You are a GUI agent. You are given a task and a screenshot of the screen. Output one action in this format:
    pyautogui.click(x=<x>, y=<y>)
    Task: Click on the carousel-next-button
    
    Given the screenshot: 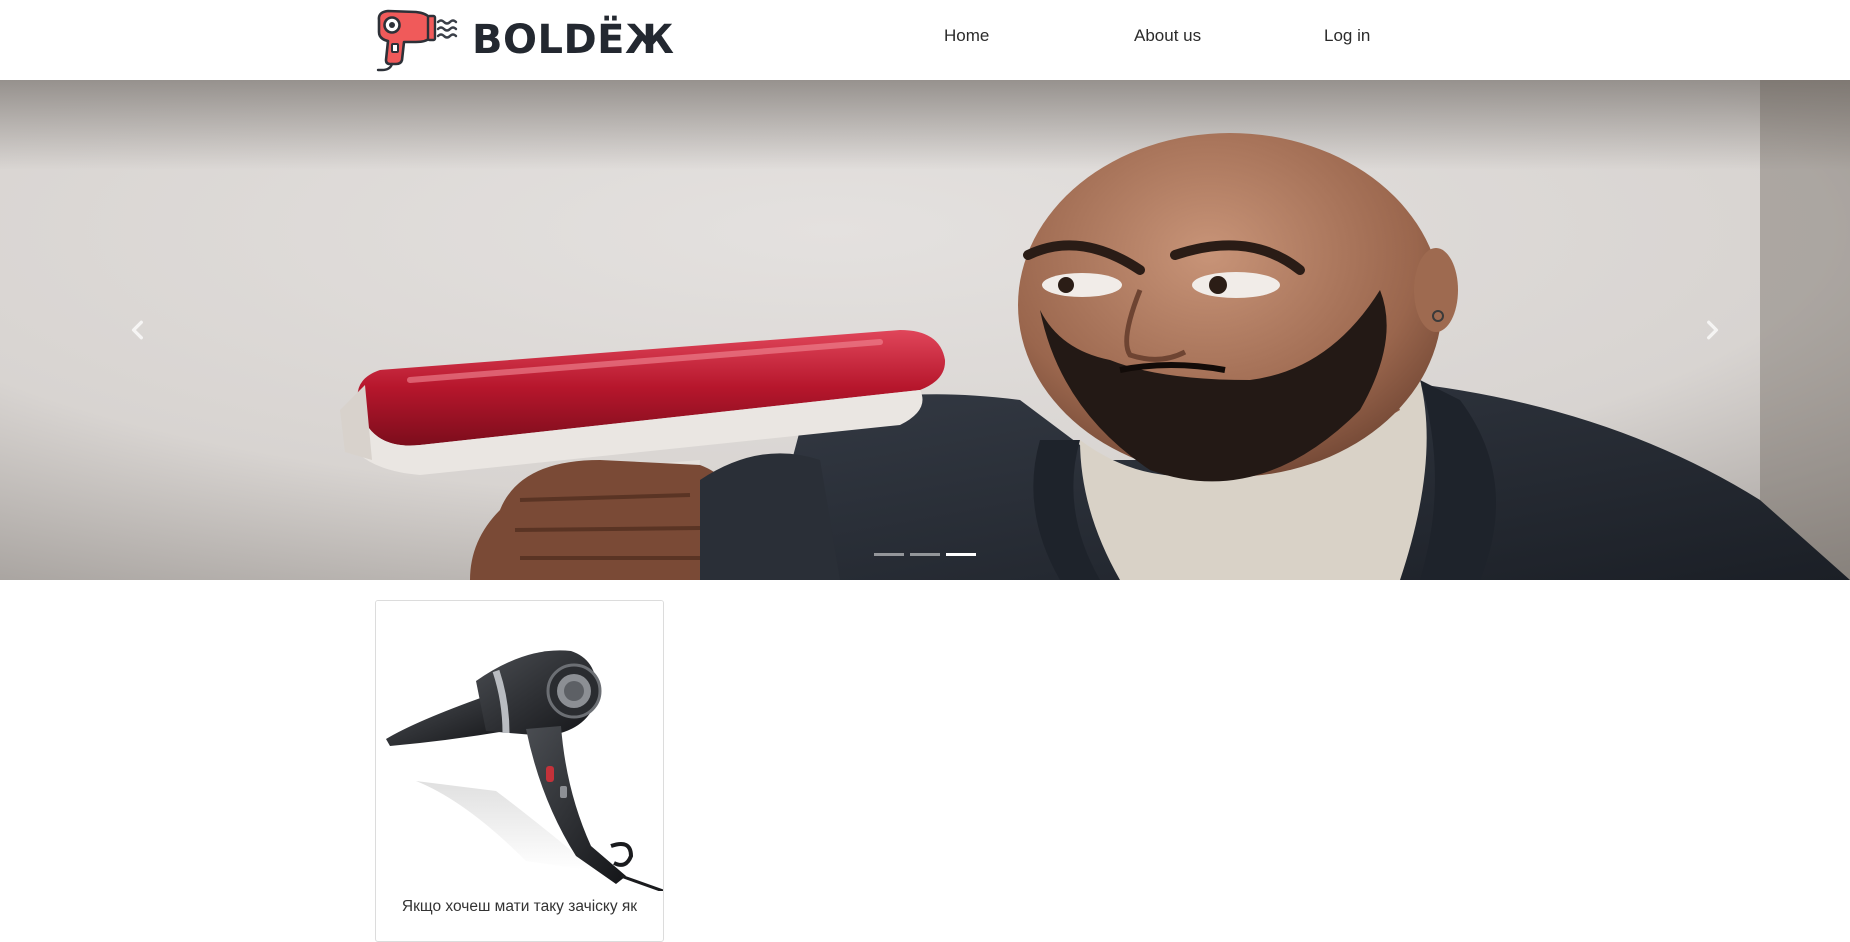 What is the action you would take?
    pyautogui.click(x=1712, y=330)
    